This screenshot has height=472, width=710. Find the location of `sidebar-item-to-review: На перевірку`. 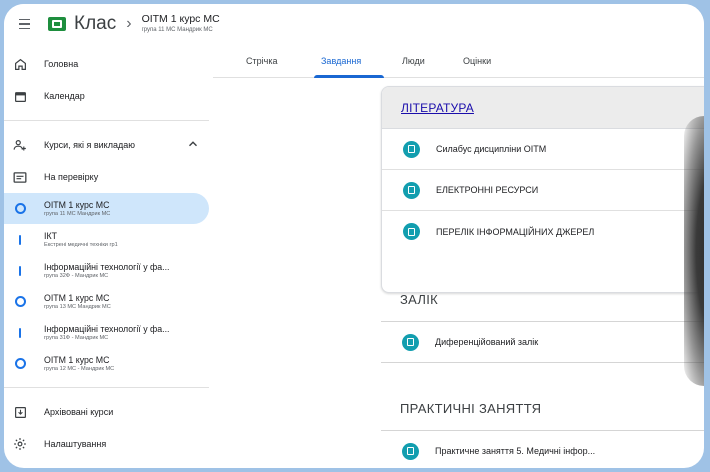

sidebar-item-to-review: На перевірку is located at coordinates (106, 177).